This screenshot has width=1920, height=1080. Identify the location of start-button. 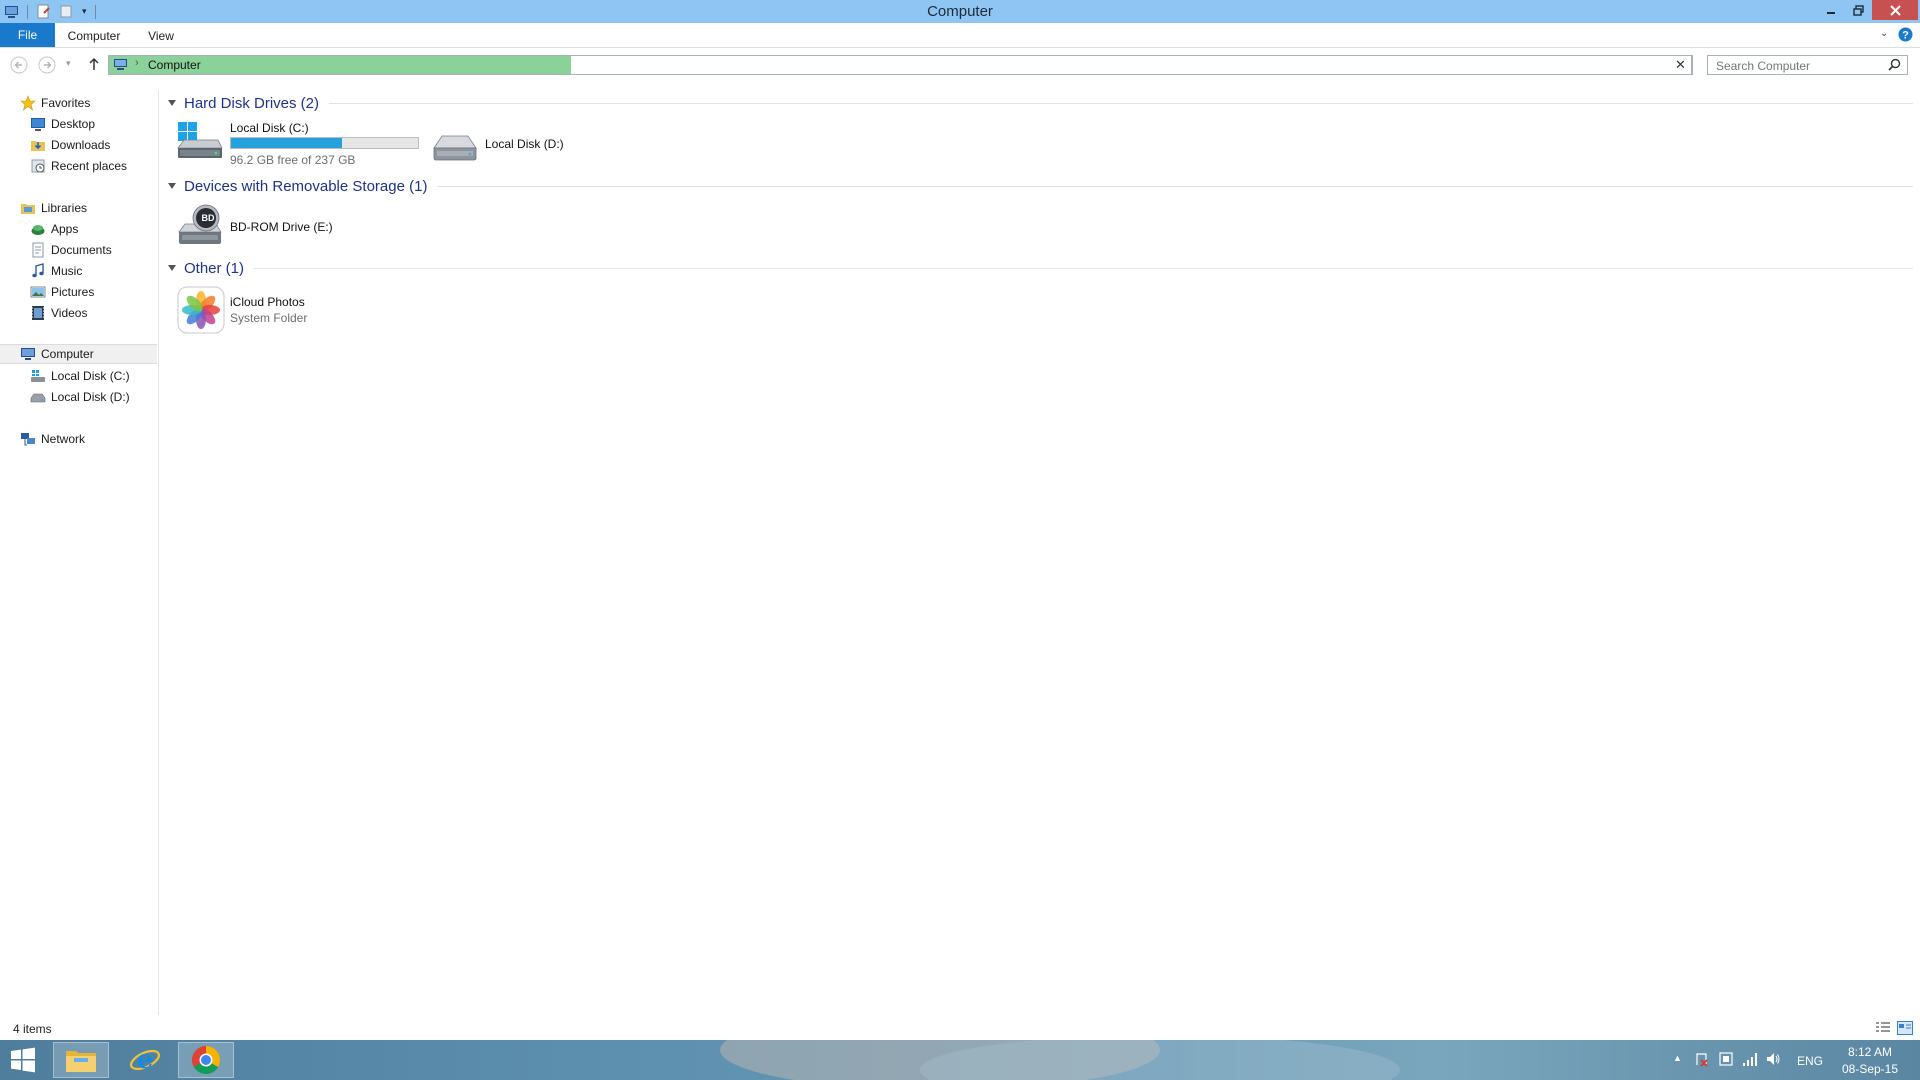
(23, 1060).